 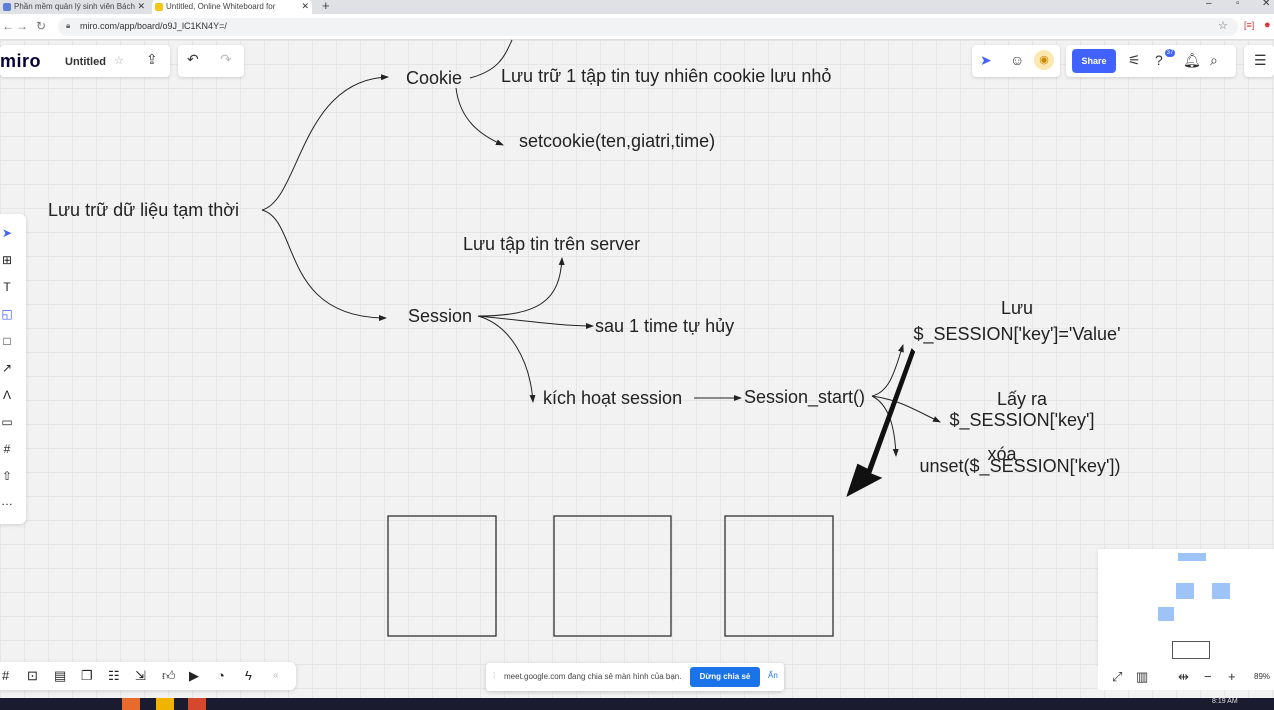 I want to click on reactions-icon: ☺, so click(x=1017, y=60).